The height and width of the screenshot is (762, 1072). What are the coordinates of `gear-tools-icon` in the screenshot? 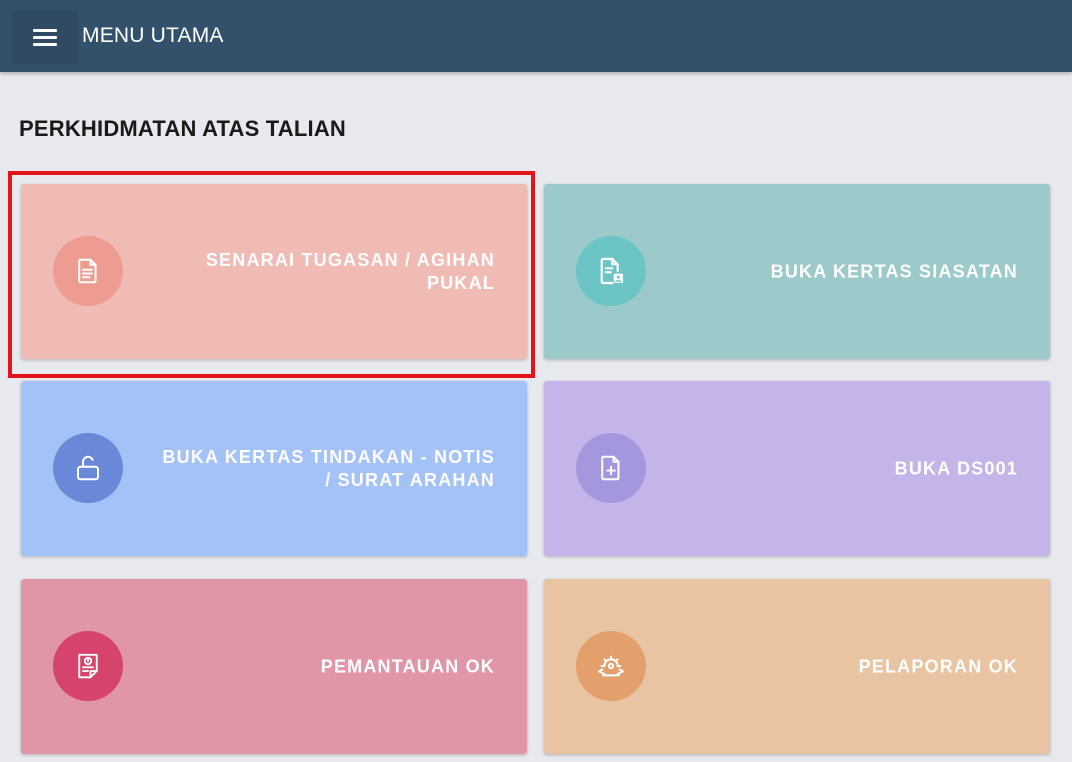 It's located at (611, 666).